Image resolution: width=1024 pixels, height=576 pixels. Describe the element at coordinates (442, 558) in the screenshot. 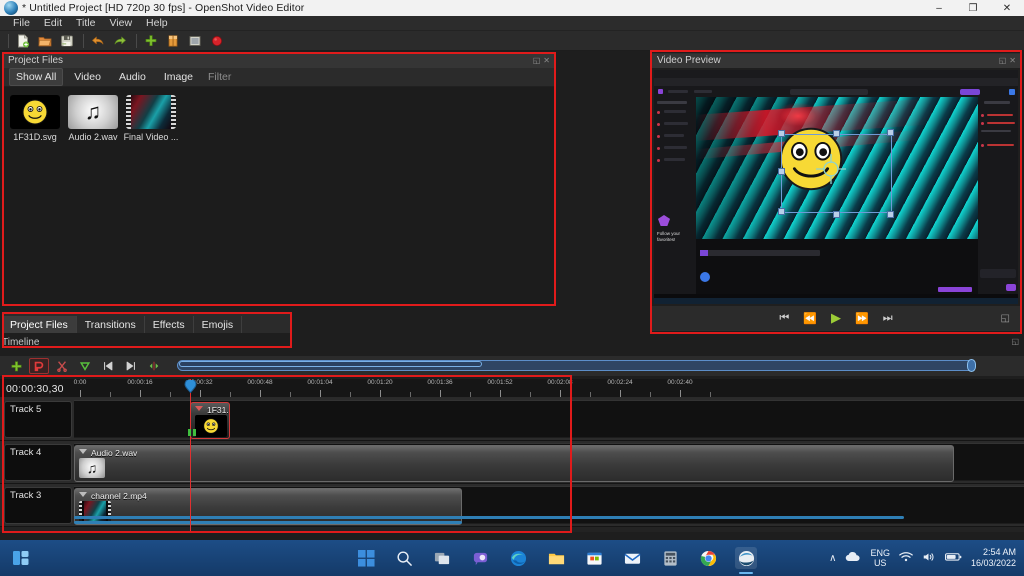

I see `taskbar-task-view-icon` at that location.